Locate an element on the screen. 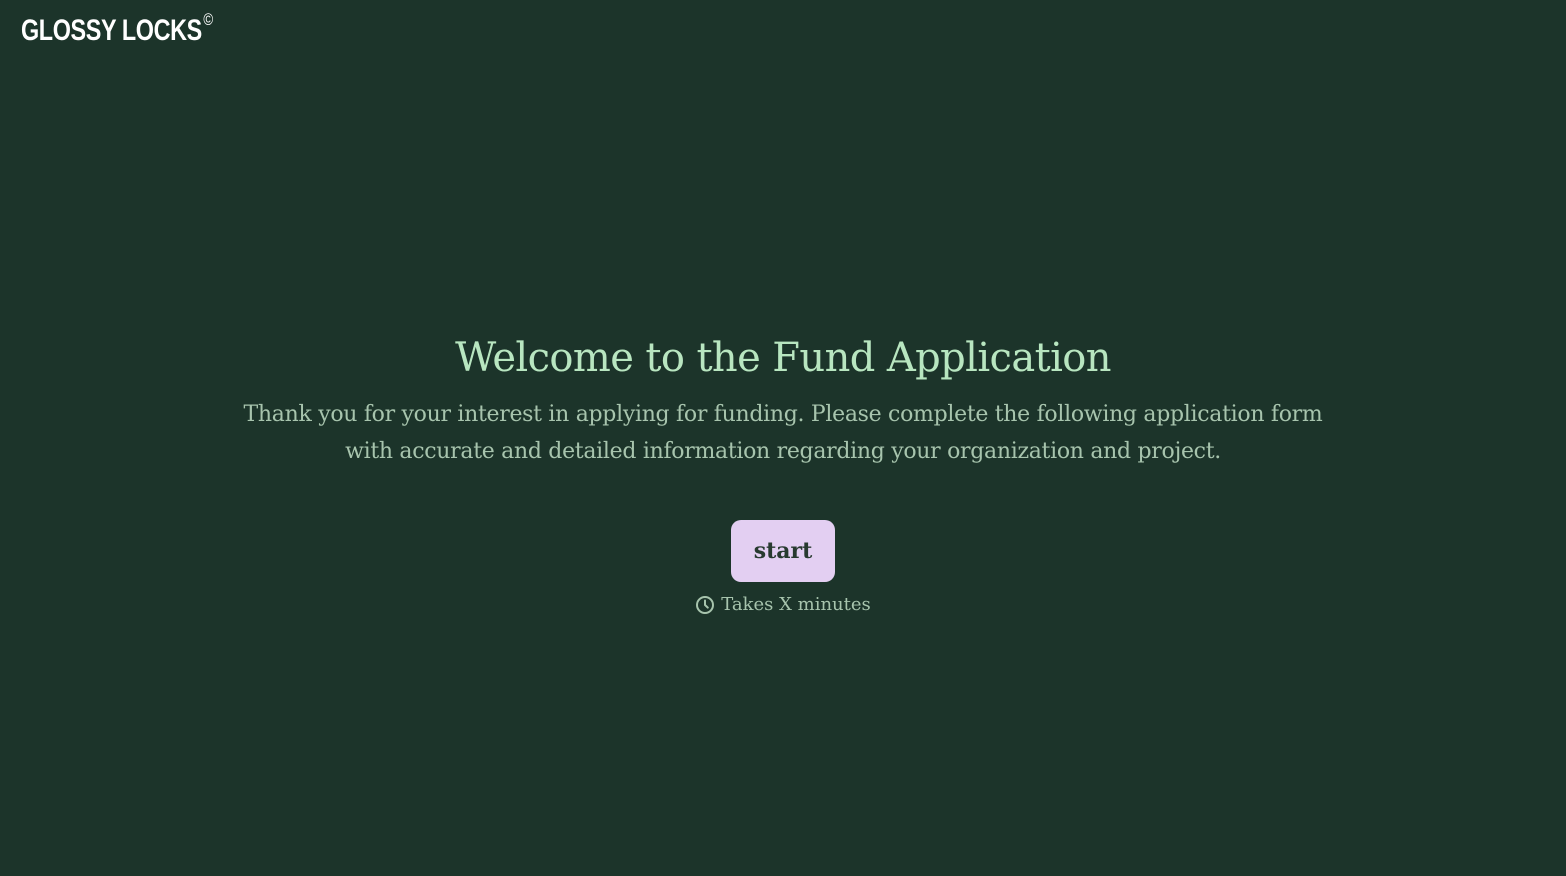  duration-info: Takes X minutes is located at coordinates (783, 604).